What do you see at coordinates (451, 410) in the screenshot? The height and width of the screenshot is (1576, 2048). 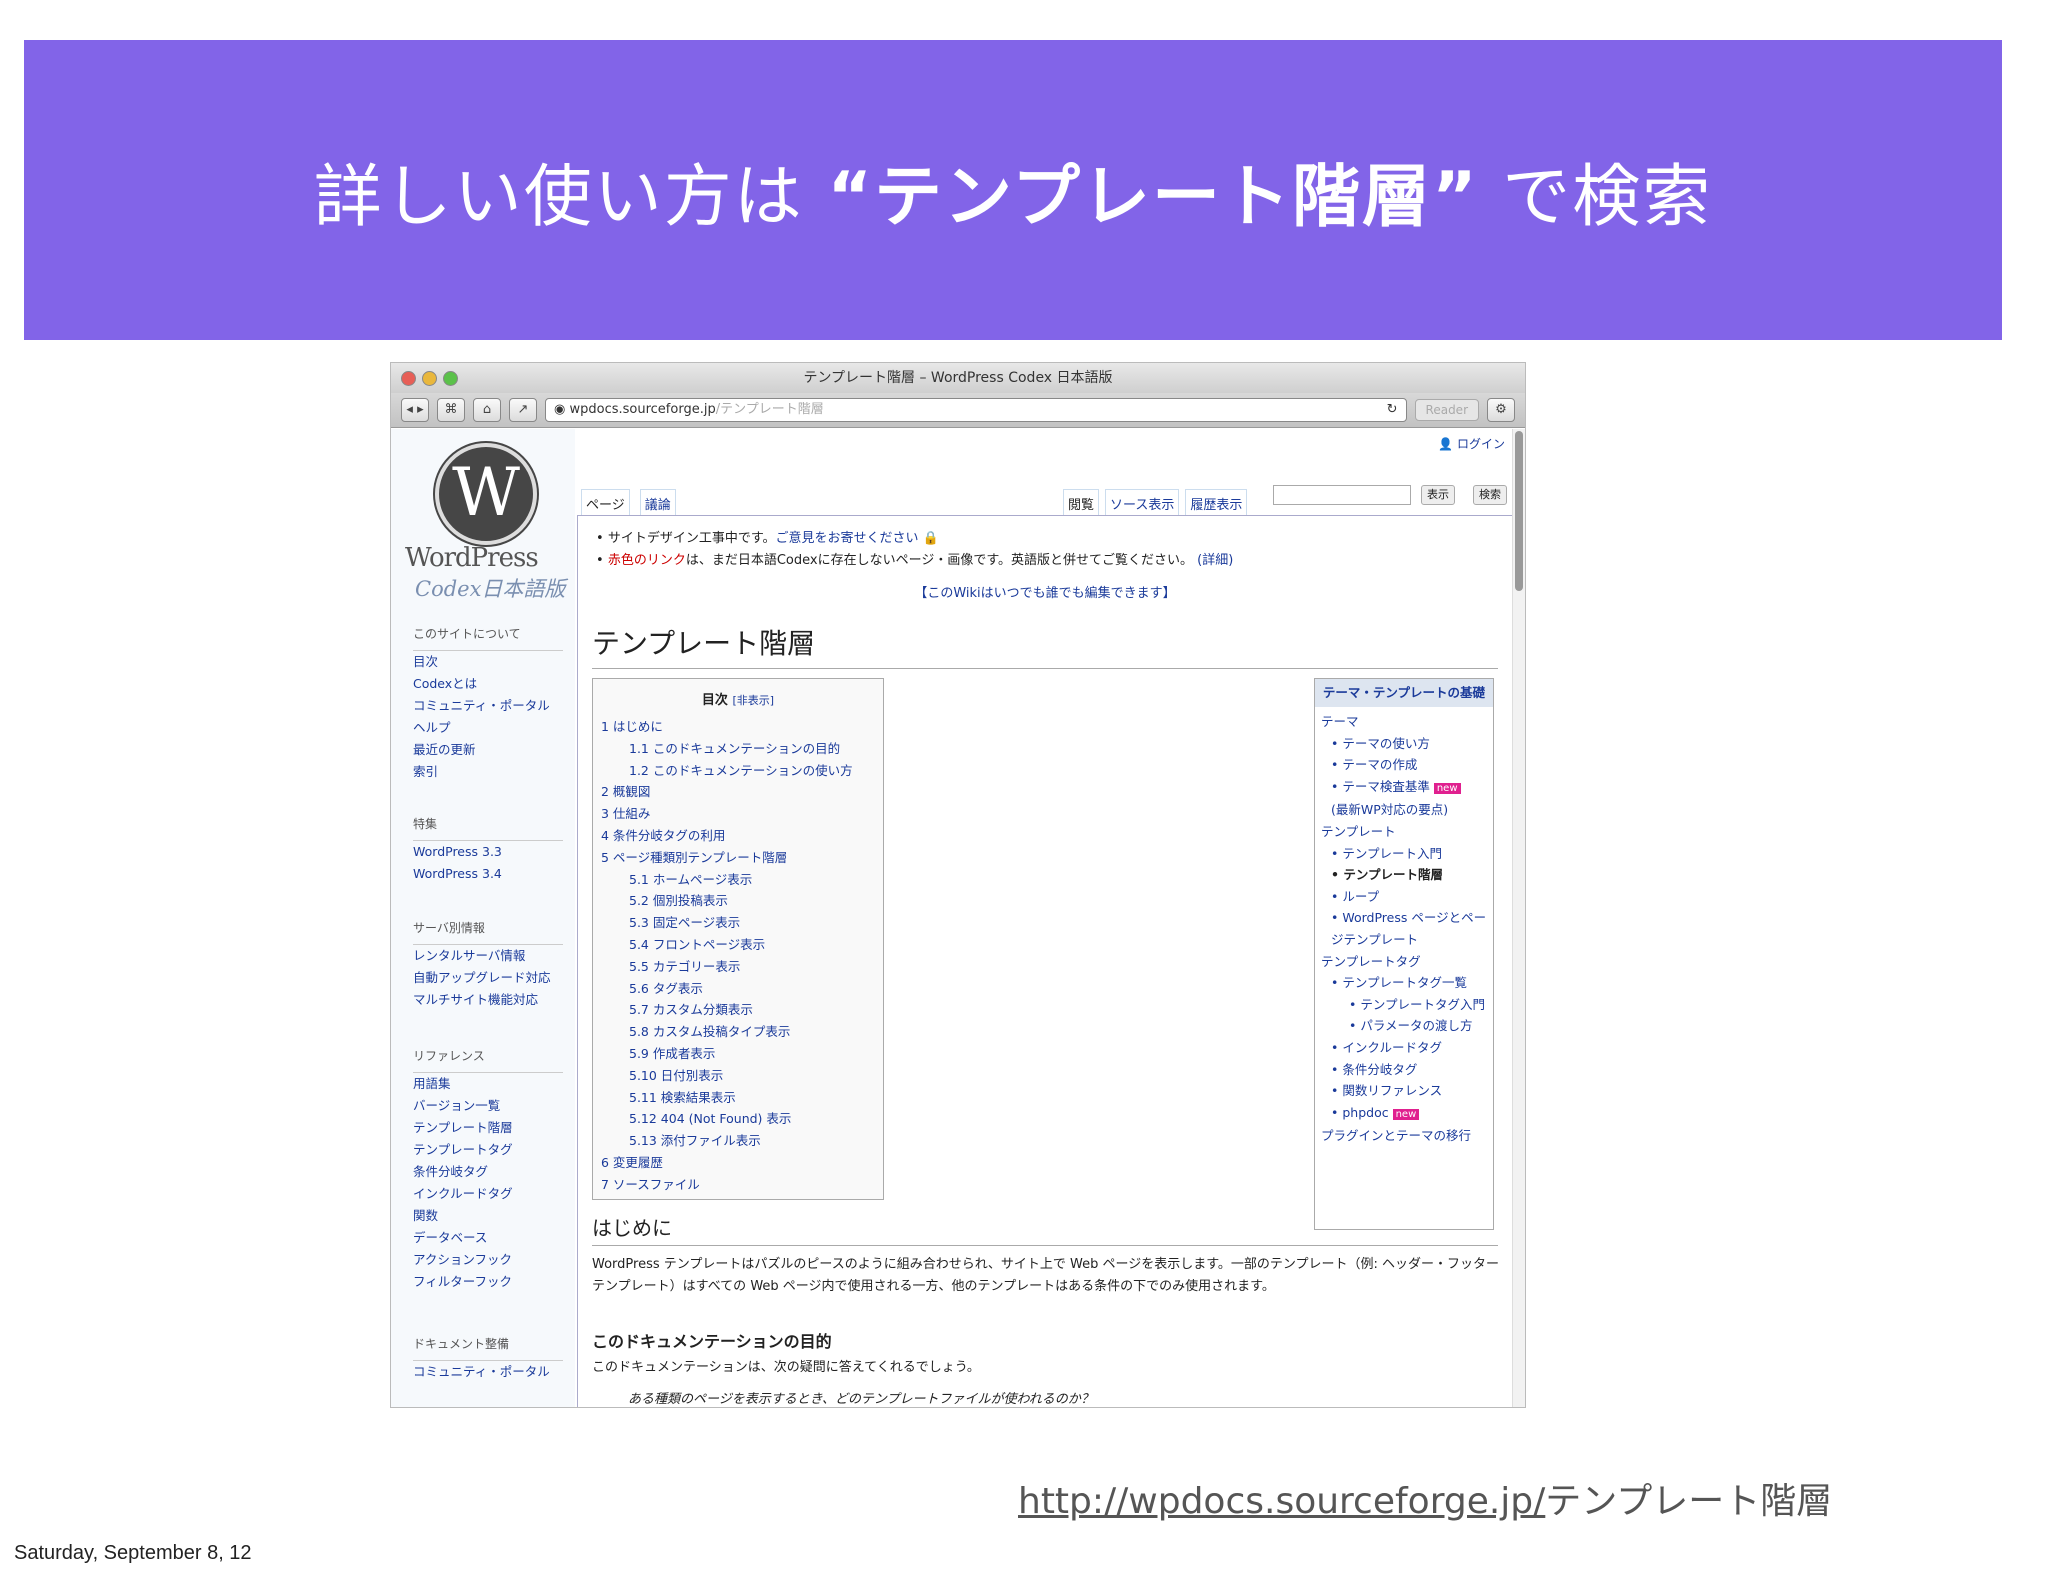 I see `bookmarks-icon: ⌘` at bounding box center [451, 410].